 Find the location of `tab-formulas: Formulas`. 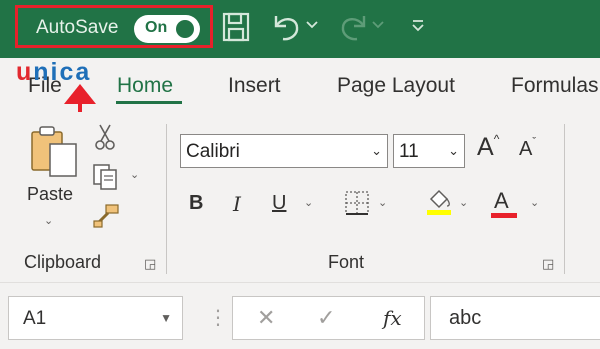

tab-formulas: Formulas is located at coordinates (555, 86).